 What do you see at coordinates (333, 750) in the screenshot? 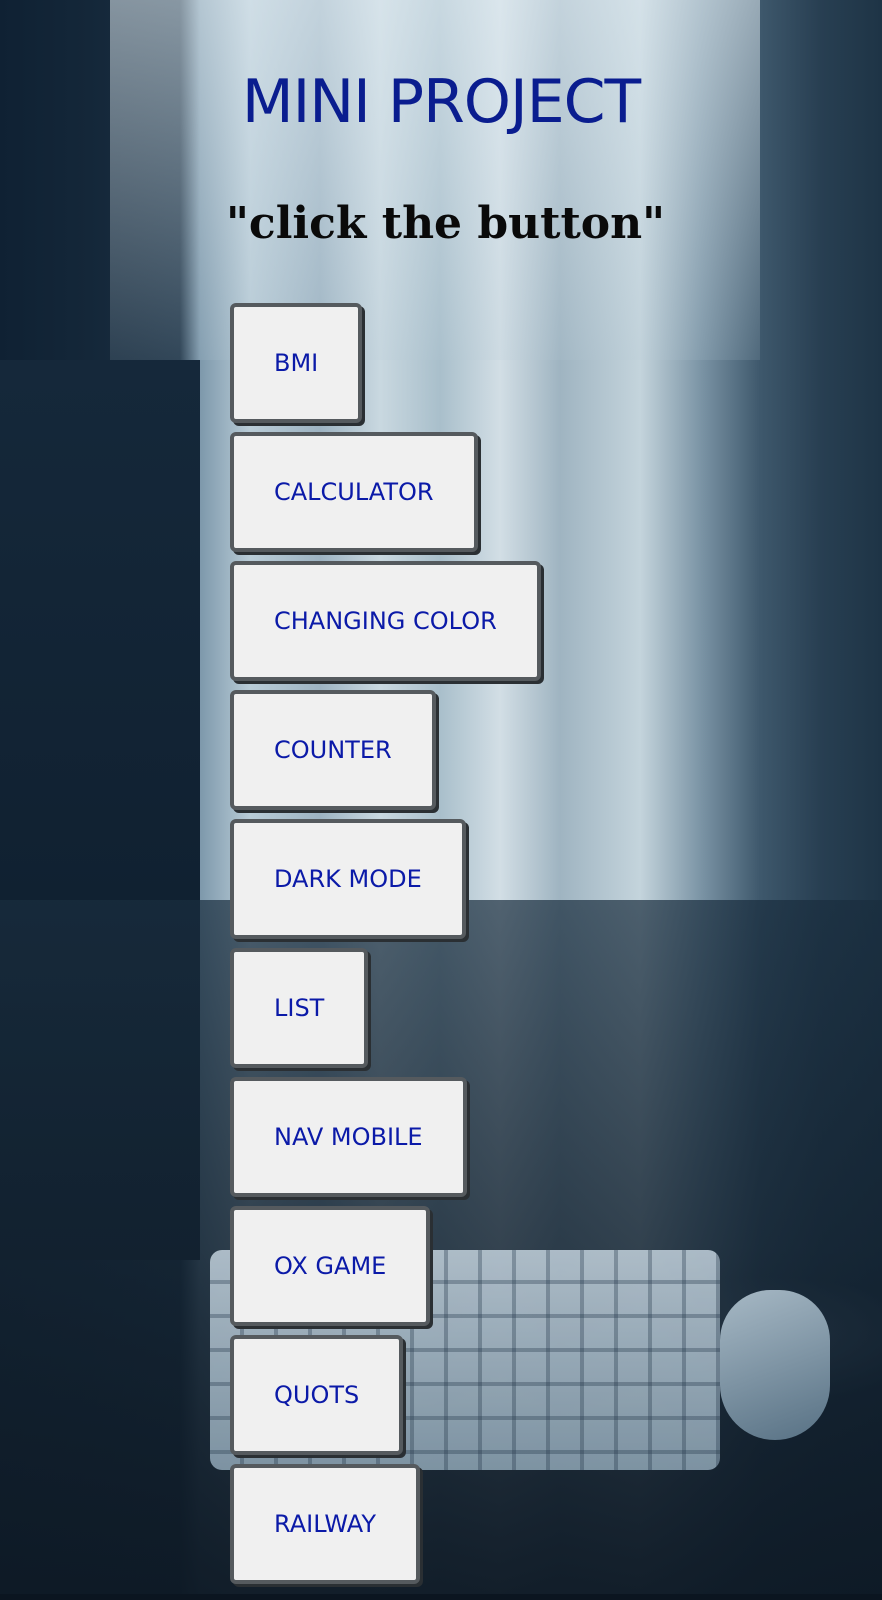
I see `counter-button: COUNTER` at bounding box center [333, 750].